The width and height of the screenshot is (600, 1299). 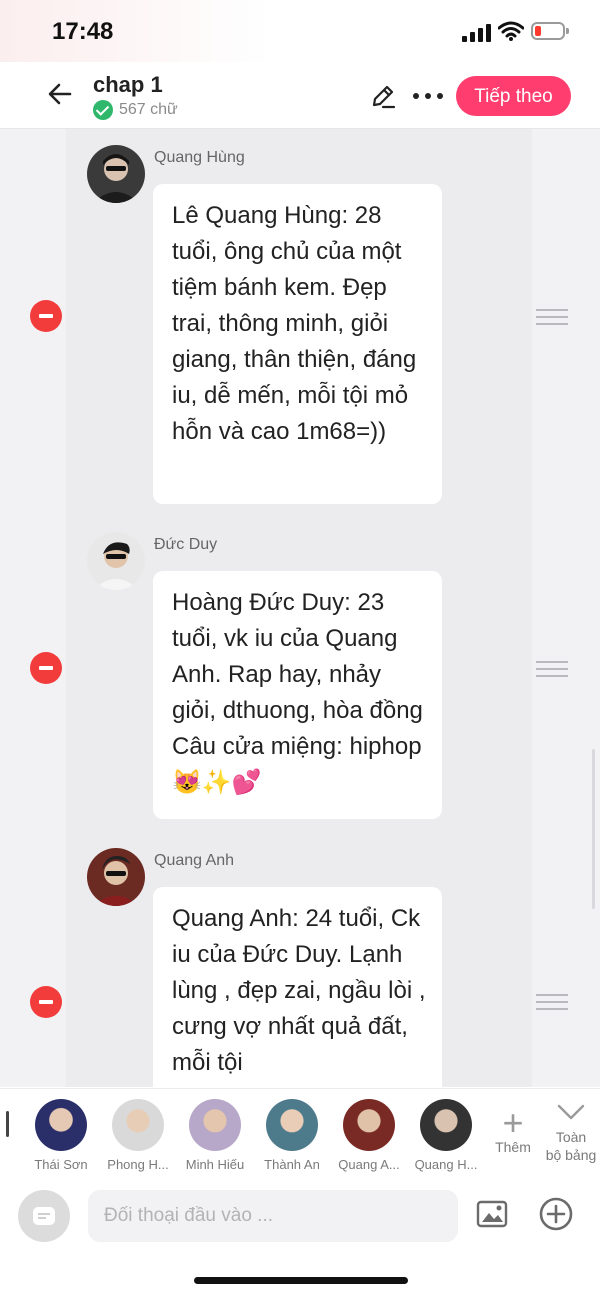 I want to click on full-board-label-2: bộ bảng, so click(x=571, y=1155).